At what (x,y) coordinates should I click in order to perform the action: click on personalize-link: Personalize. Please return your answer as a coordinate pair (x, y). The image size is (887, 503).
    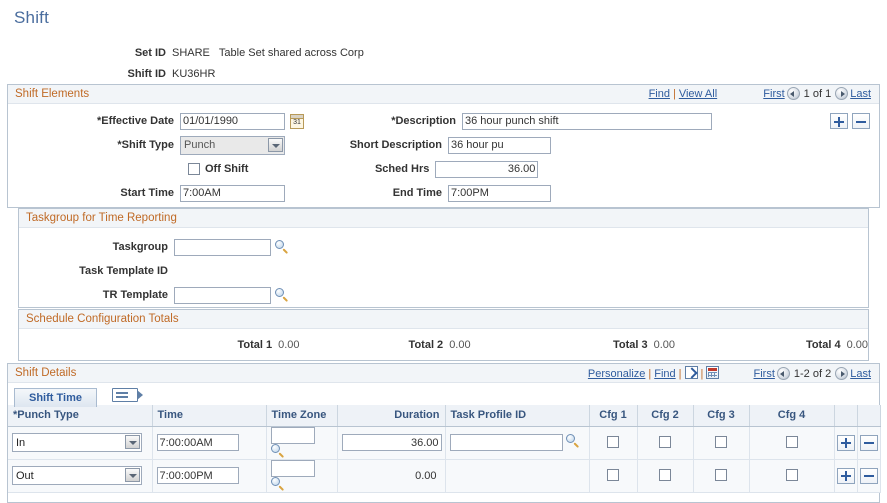
    Looking at the image, I should click on (616, 374).